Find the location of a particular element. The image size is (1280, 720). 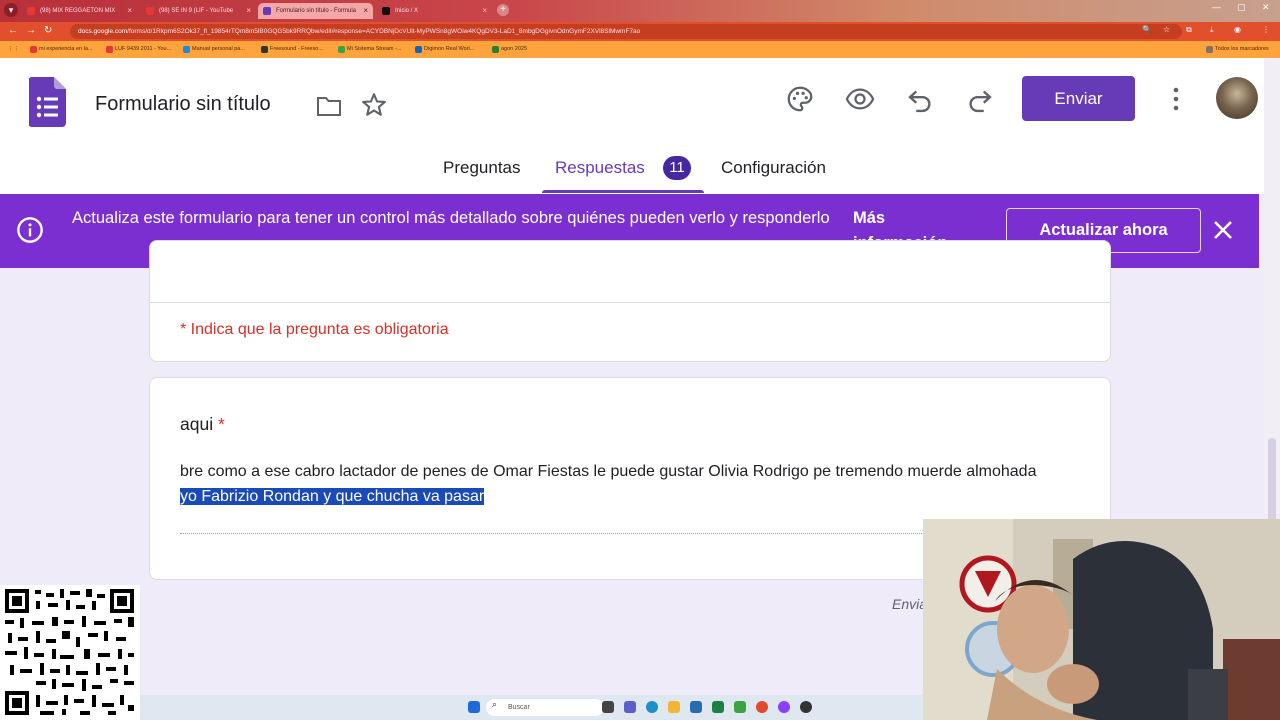

bookmark-item: agon 2025 is located at coordinates (509, 49).